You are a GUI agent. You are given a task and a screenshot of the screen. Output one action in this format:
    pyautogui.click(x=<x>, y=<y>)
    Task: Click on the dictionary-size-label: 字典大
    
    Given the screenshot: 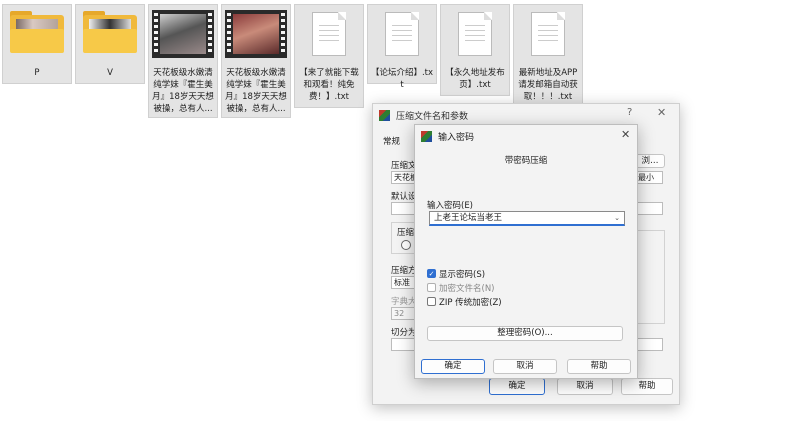 What is the action you would take?
    pyautogui.click(x=404, y=302)
    